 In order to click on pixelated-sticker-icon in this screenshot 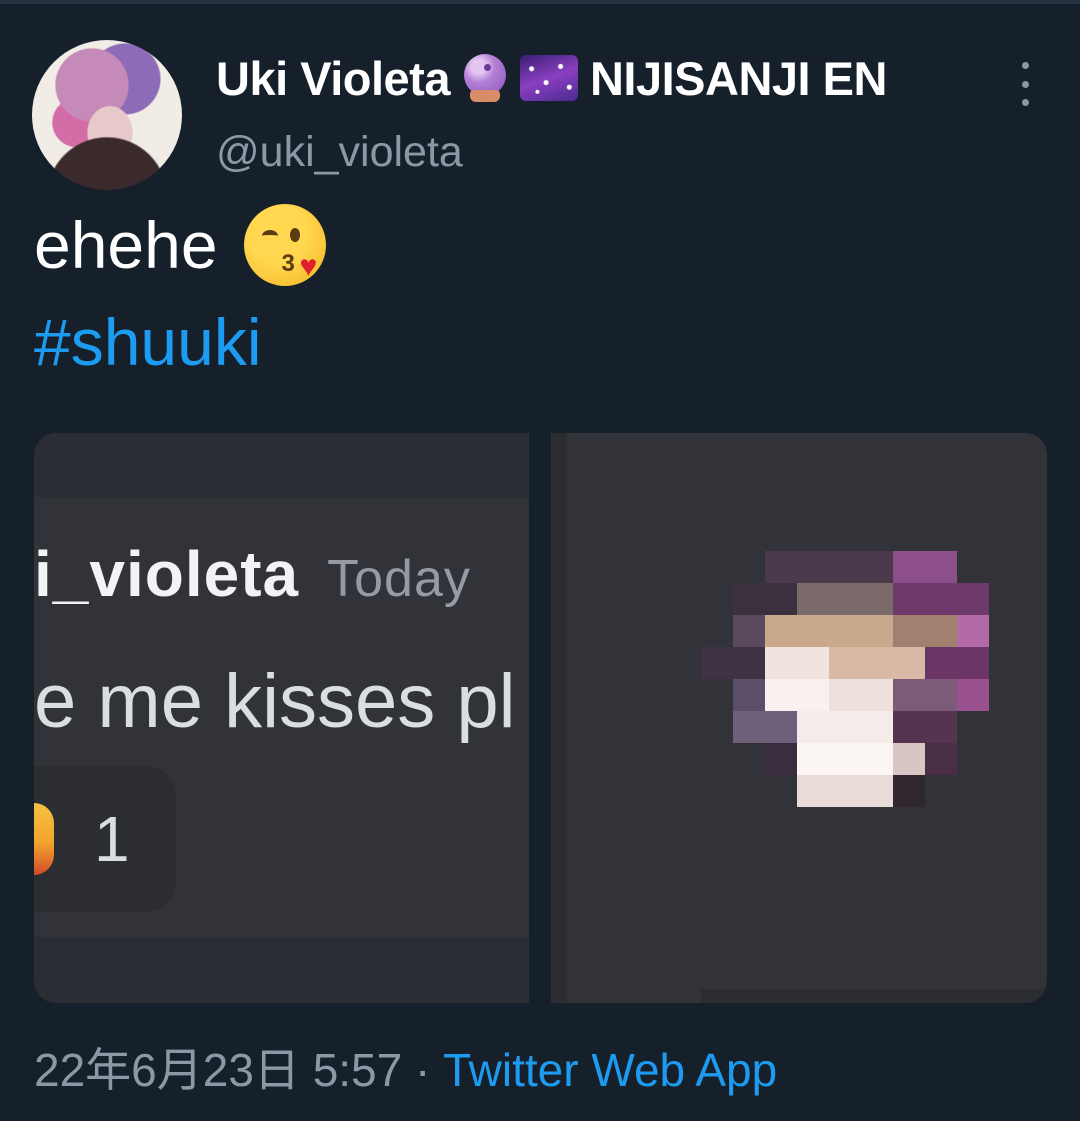, I will do `click(845, 679)`.